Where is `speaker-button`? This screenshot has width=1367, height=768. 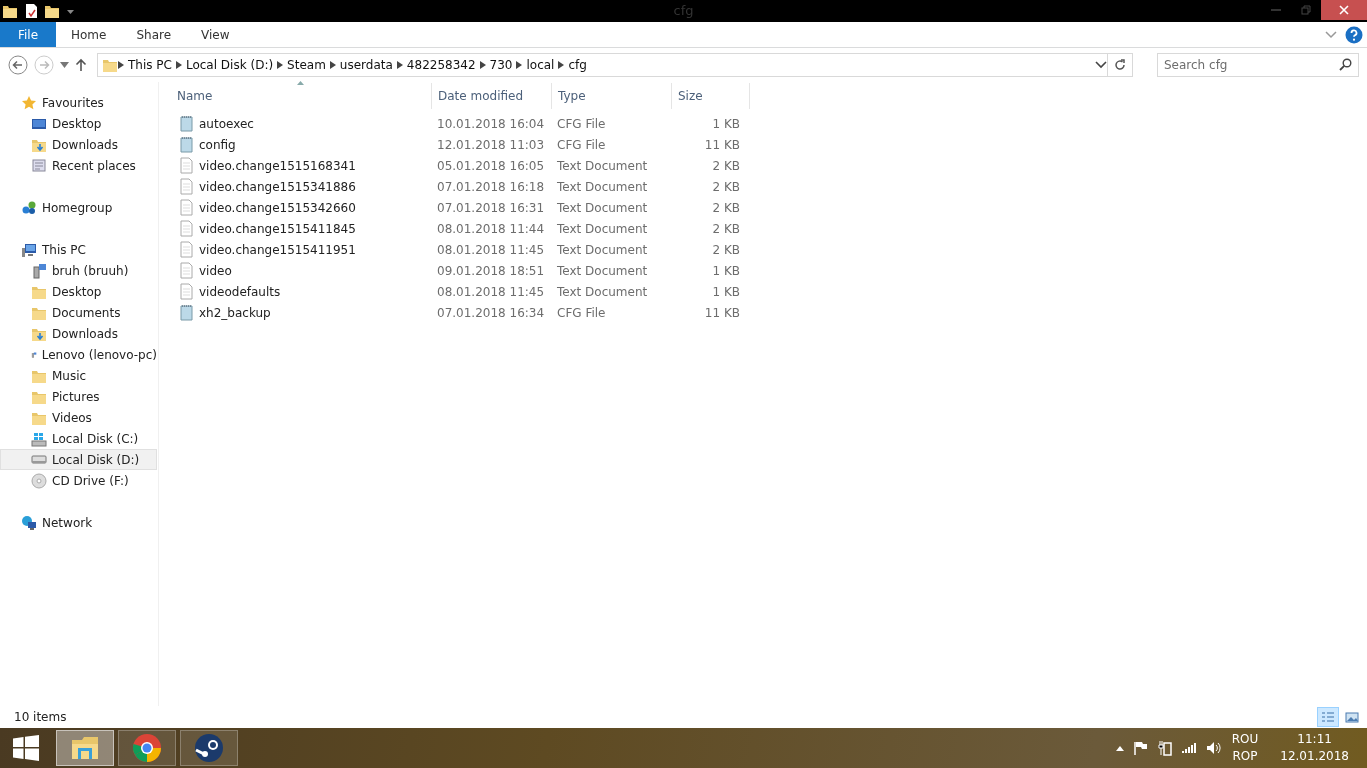
speaker-button is located at coordinates (1213, 748).